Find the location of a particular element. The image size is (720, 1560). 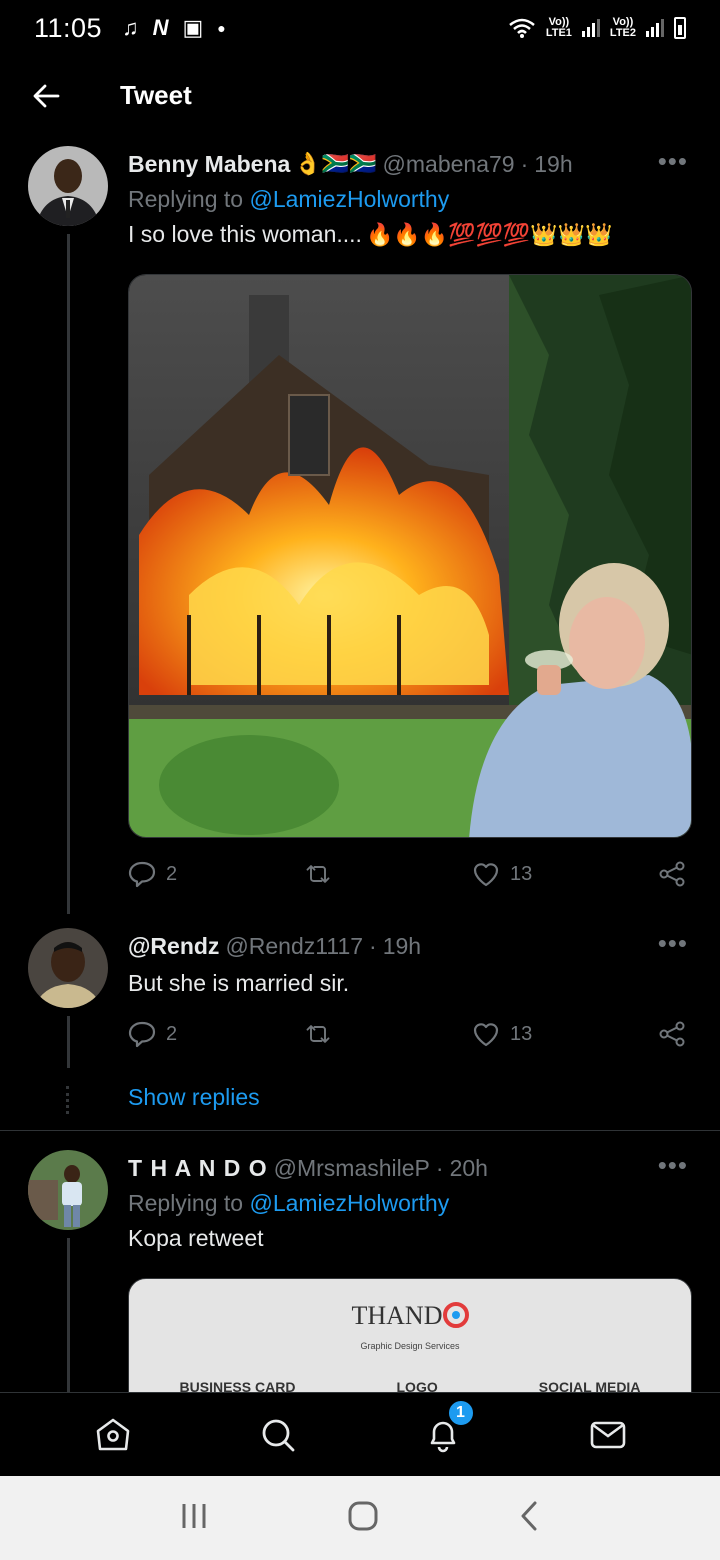

author-handle: @Rendz1117 is located at coordinates (294, 946).